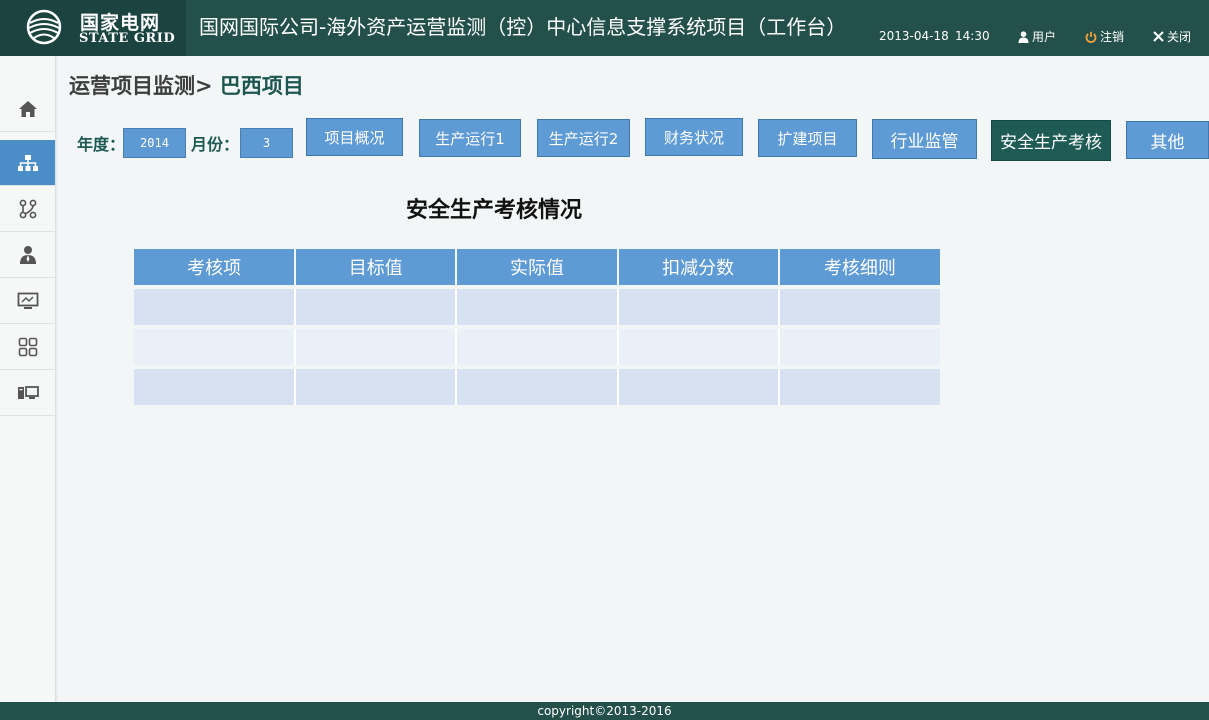 The image size is (1209, 720). I want to click on logo: 国家电网 STATE GRID, so click(93, 28).